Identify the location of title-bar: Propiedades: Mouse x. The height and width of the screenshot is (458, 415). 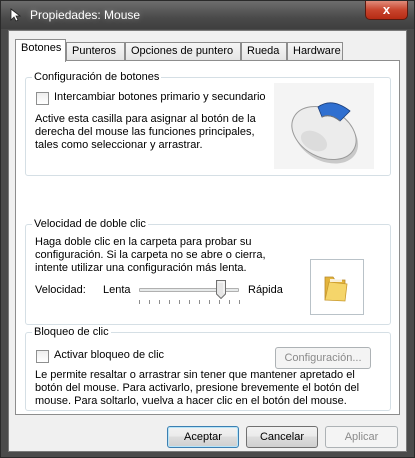
(207, 15).